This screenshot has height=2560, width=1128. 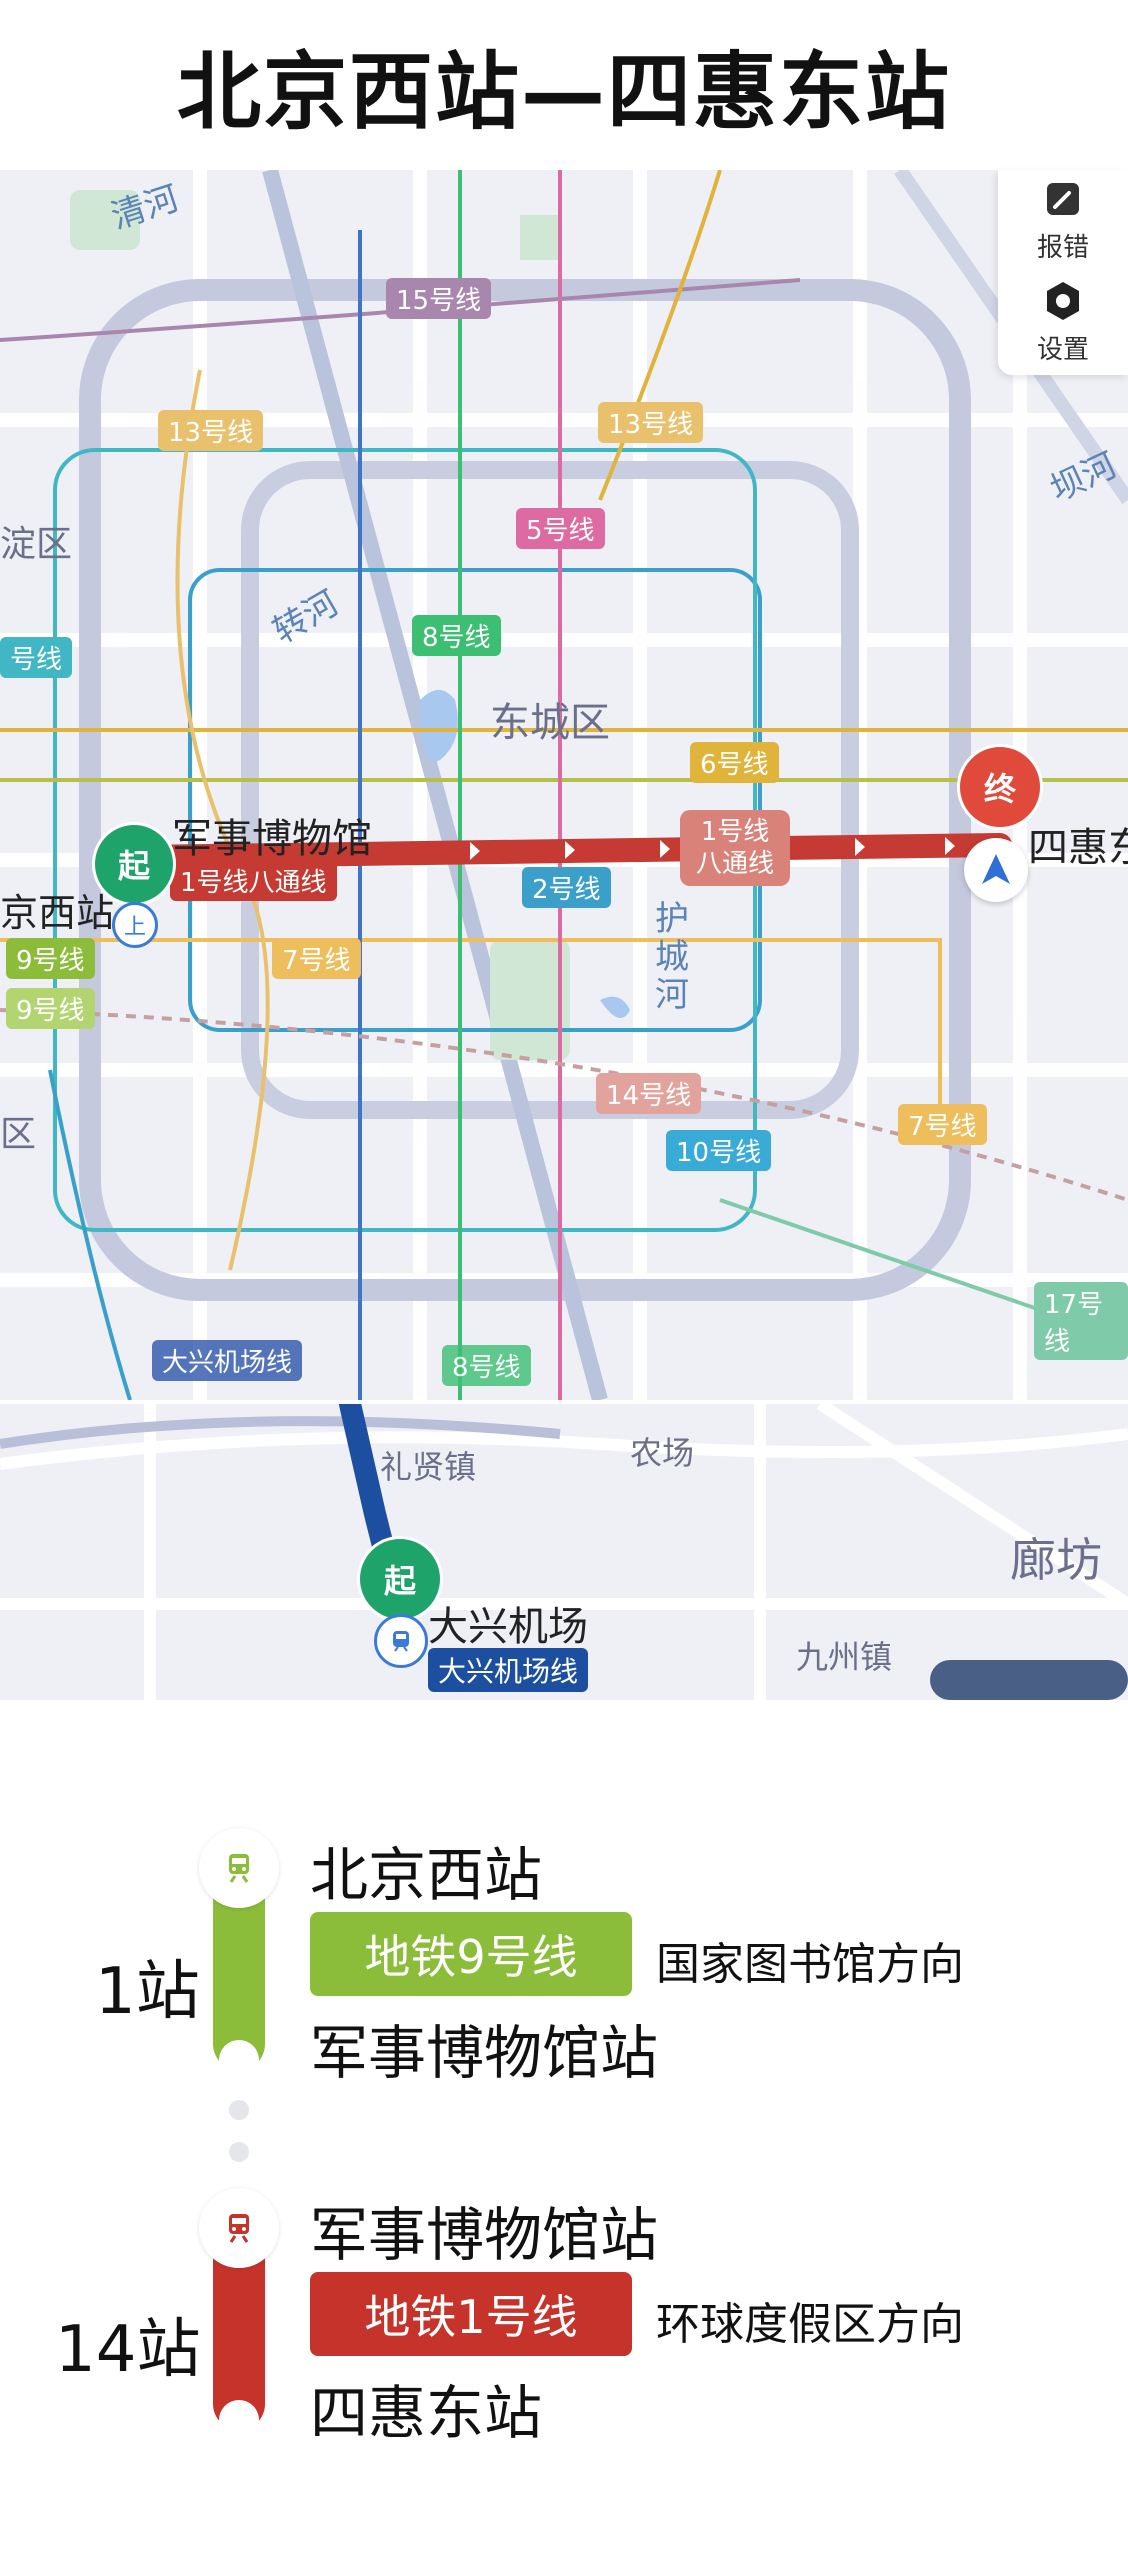 I want to click on line-label: 10号线, so click(x=719, y=1150).